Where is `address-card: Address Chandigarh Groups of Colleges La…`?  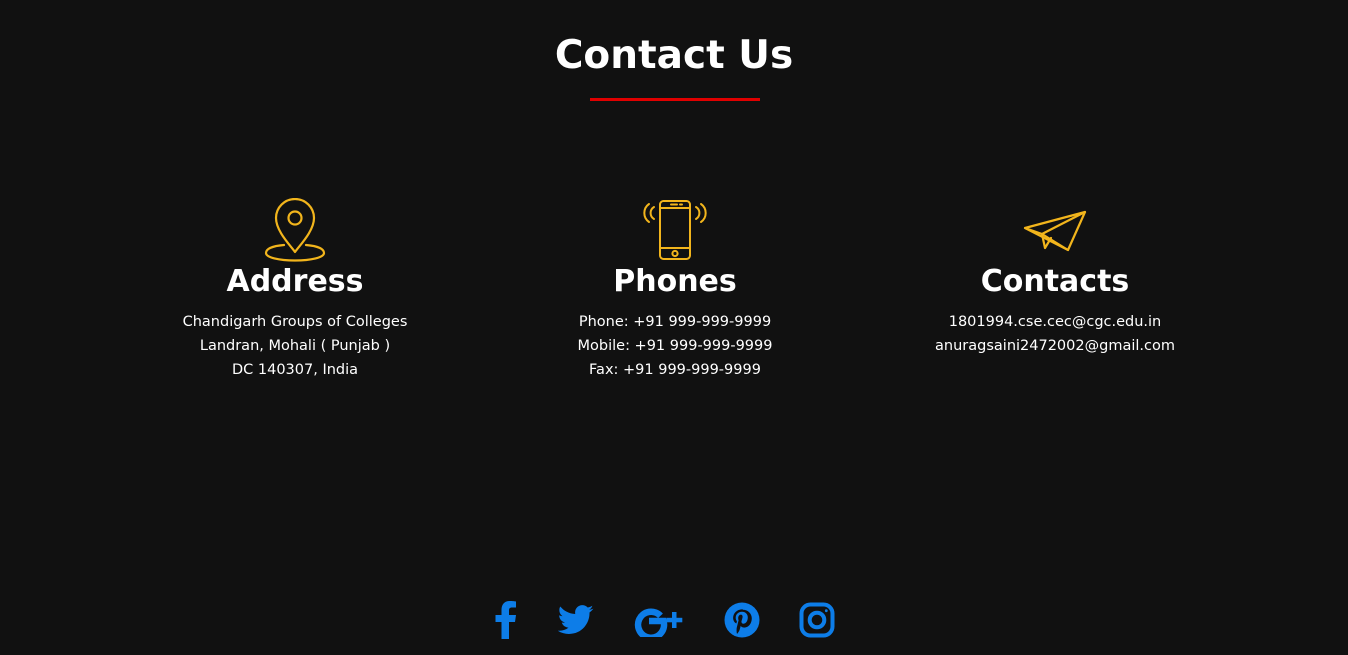 address-card: Address Chandigarh Groups of Colleges La… is located at coordinates (295, 290).